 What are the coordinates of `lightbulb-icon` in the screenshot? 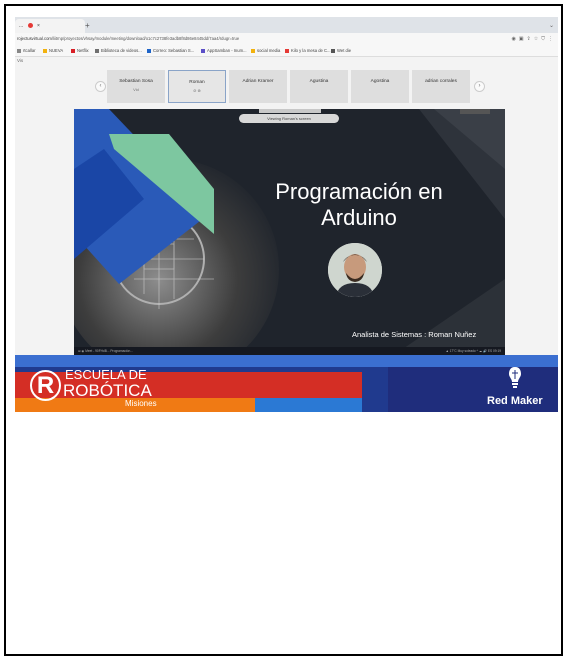 It's located at (515, 377).